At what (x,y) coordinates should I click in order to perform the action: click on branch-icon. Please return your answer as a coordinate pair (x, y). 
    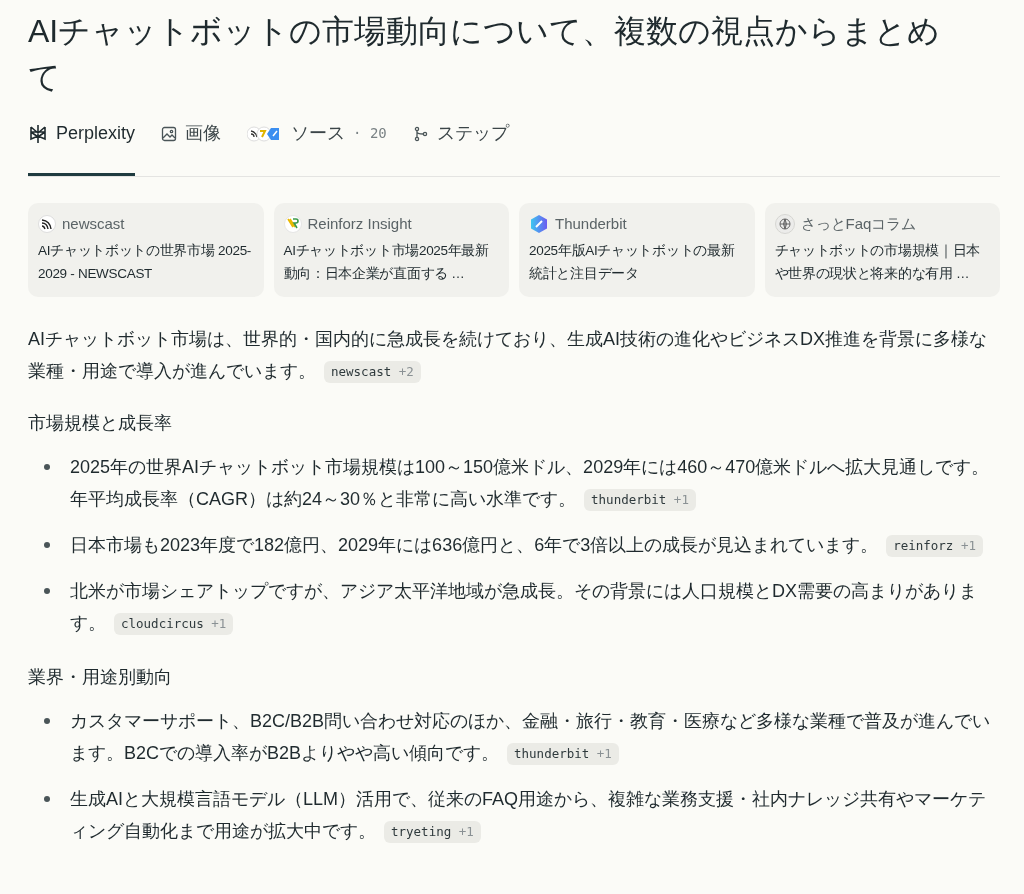
    Looking at the image, I should click on (420, 133).